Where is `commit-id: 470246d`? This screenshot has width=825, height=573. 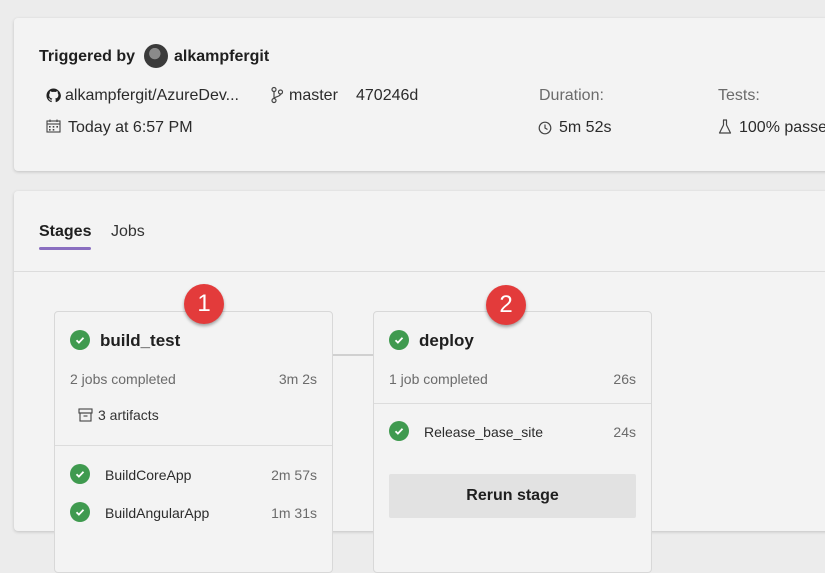
commit-id: 470246d is located at coordinates (387, 96).